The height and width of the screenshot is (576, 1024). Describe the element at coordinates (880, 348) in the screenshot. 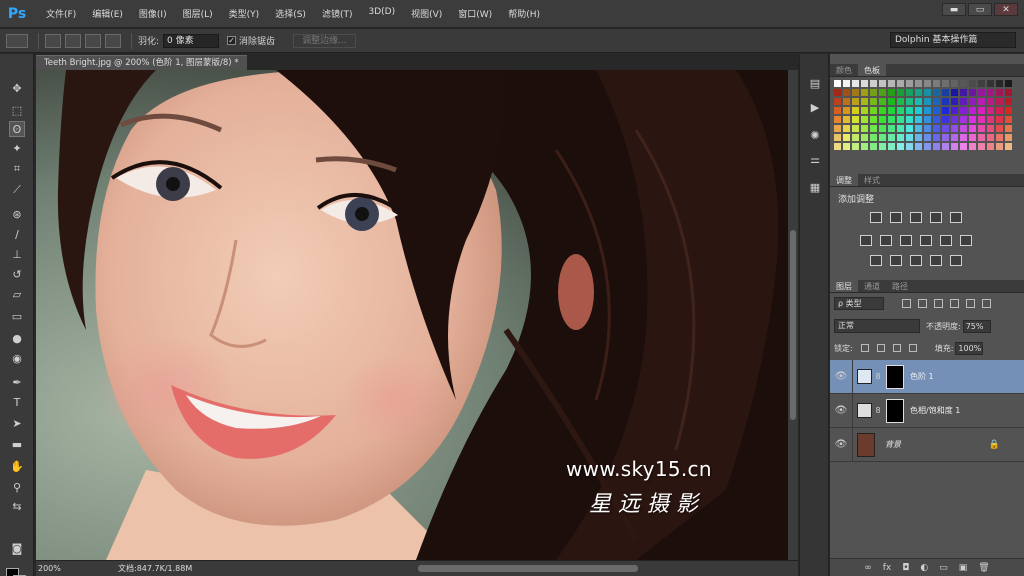

I see `lock-image-icon` at that location.